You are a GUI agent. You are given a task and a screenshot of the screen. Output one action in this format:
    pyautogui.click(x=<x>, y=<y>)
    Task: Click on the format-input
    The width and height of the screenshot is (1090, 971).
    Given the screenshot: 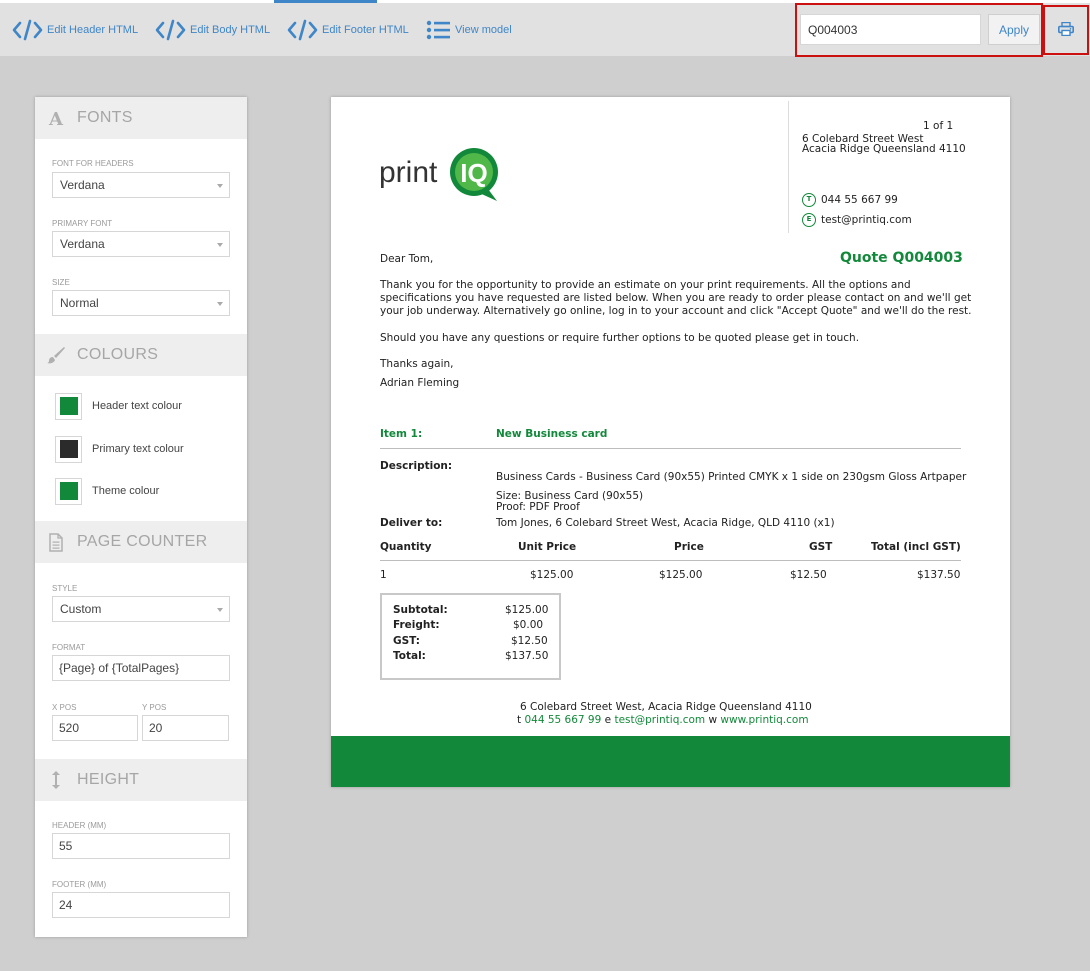 What is the action you would take?
    pyautogui.click(x=141, y=668)
    